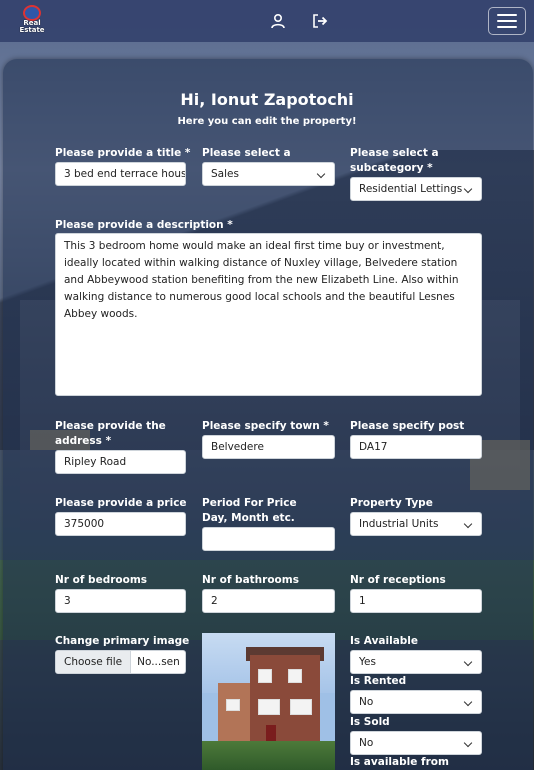 This screenshot has width=534, height=770. Describe the element at coordinates (299, 21) in the screenshot. I see `nav-icons` at that location.